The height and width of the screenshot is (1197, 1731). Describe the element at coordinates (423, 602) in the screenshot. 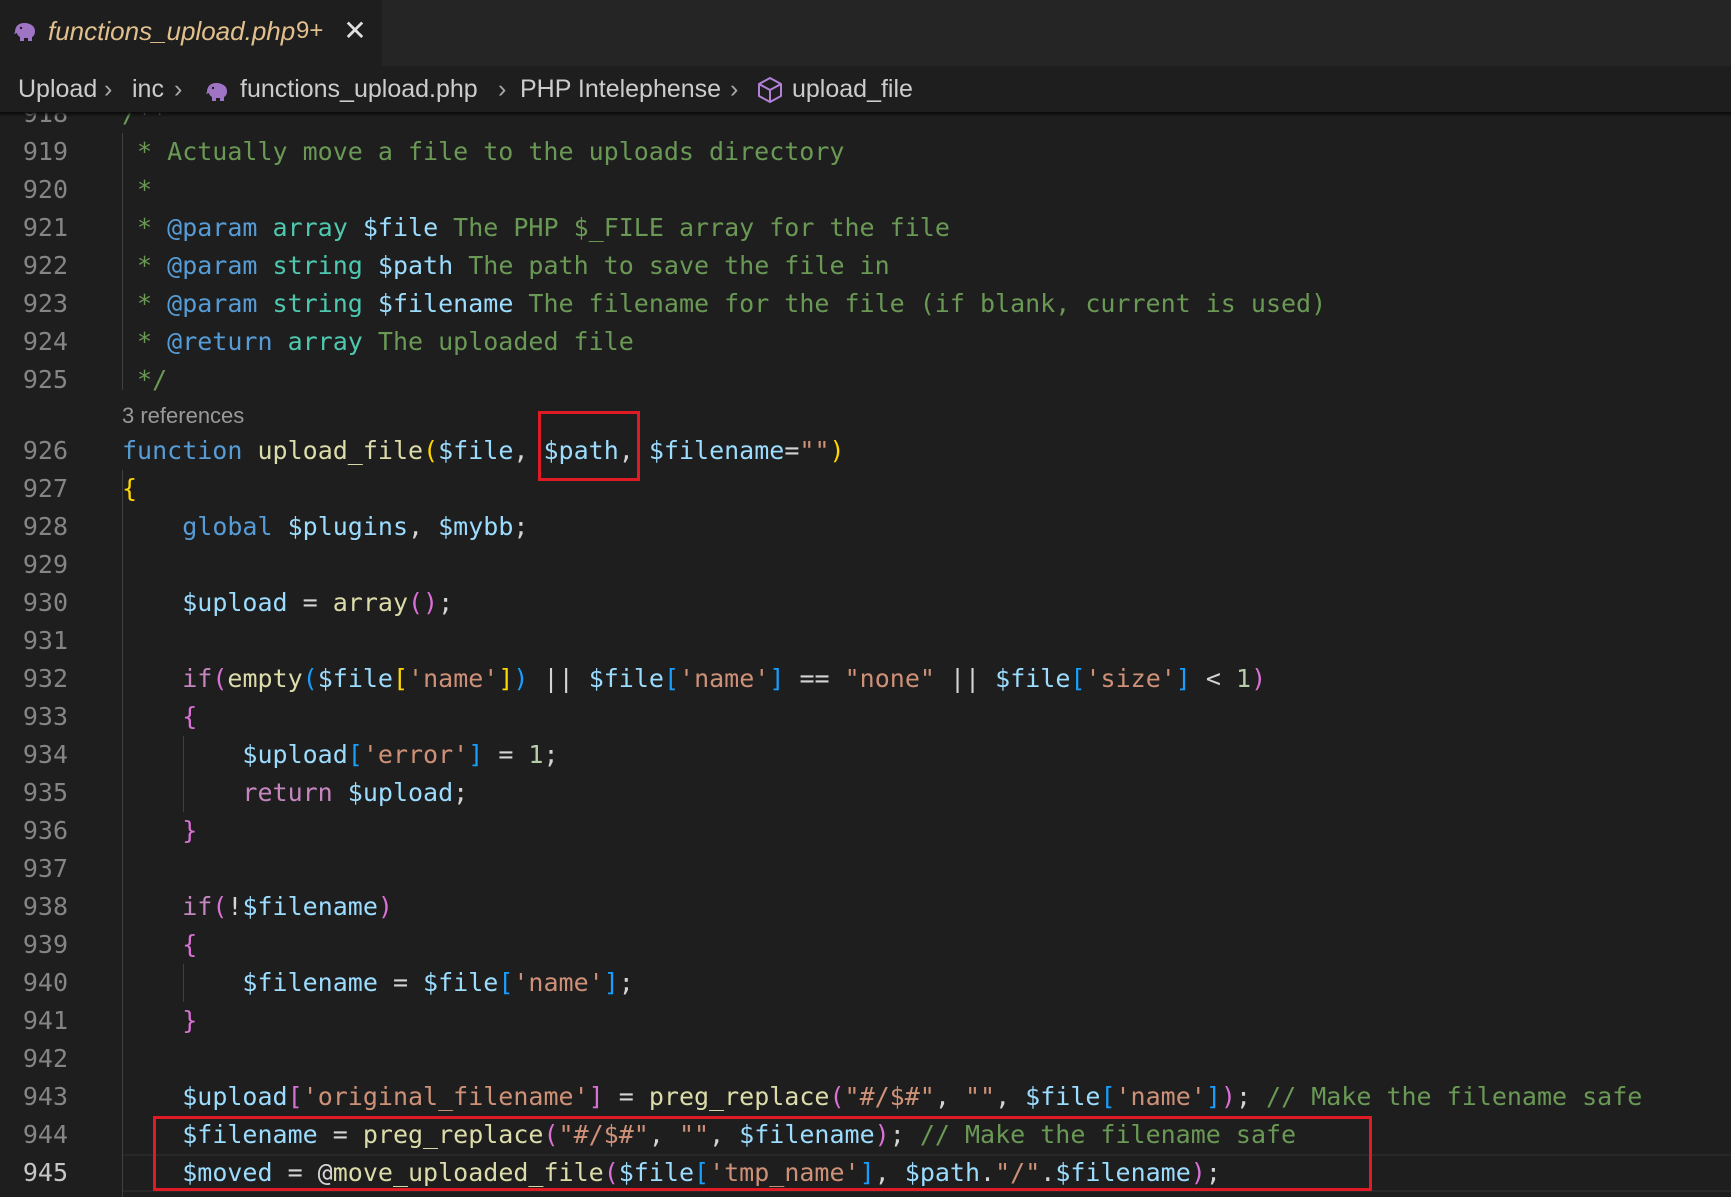

I see `code-token: ()` at that location.